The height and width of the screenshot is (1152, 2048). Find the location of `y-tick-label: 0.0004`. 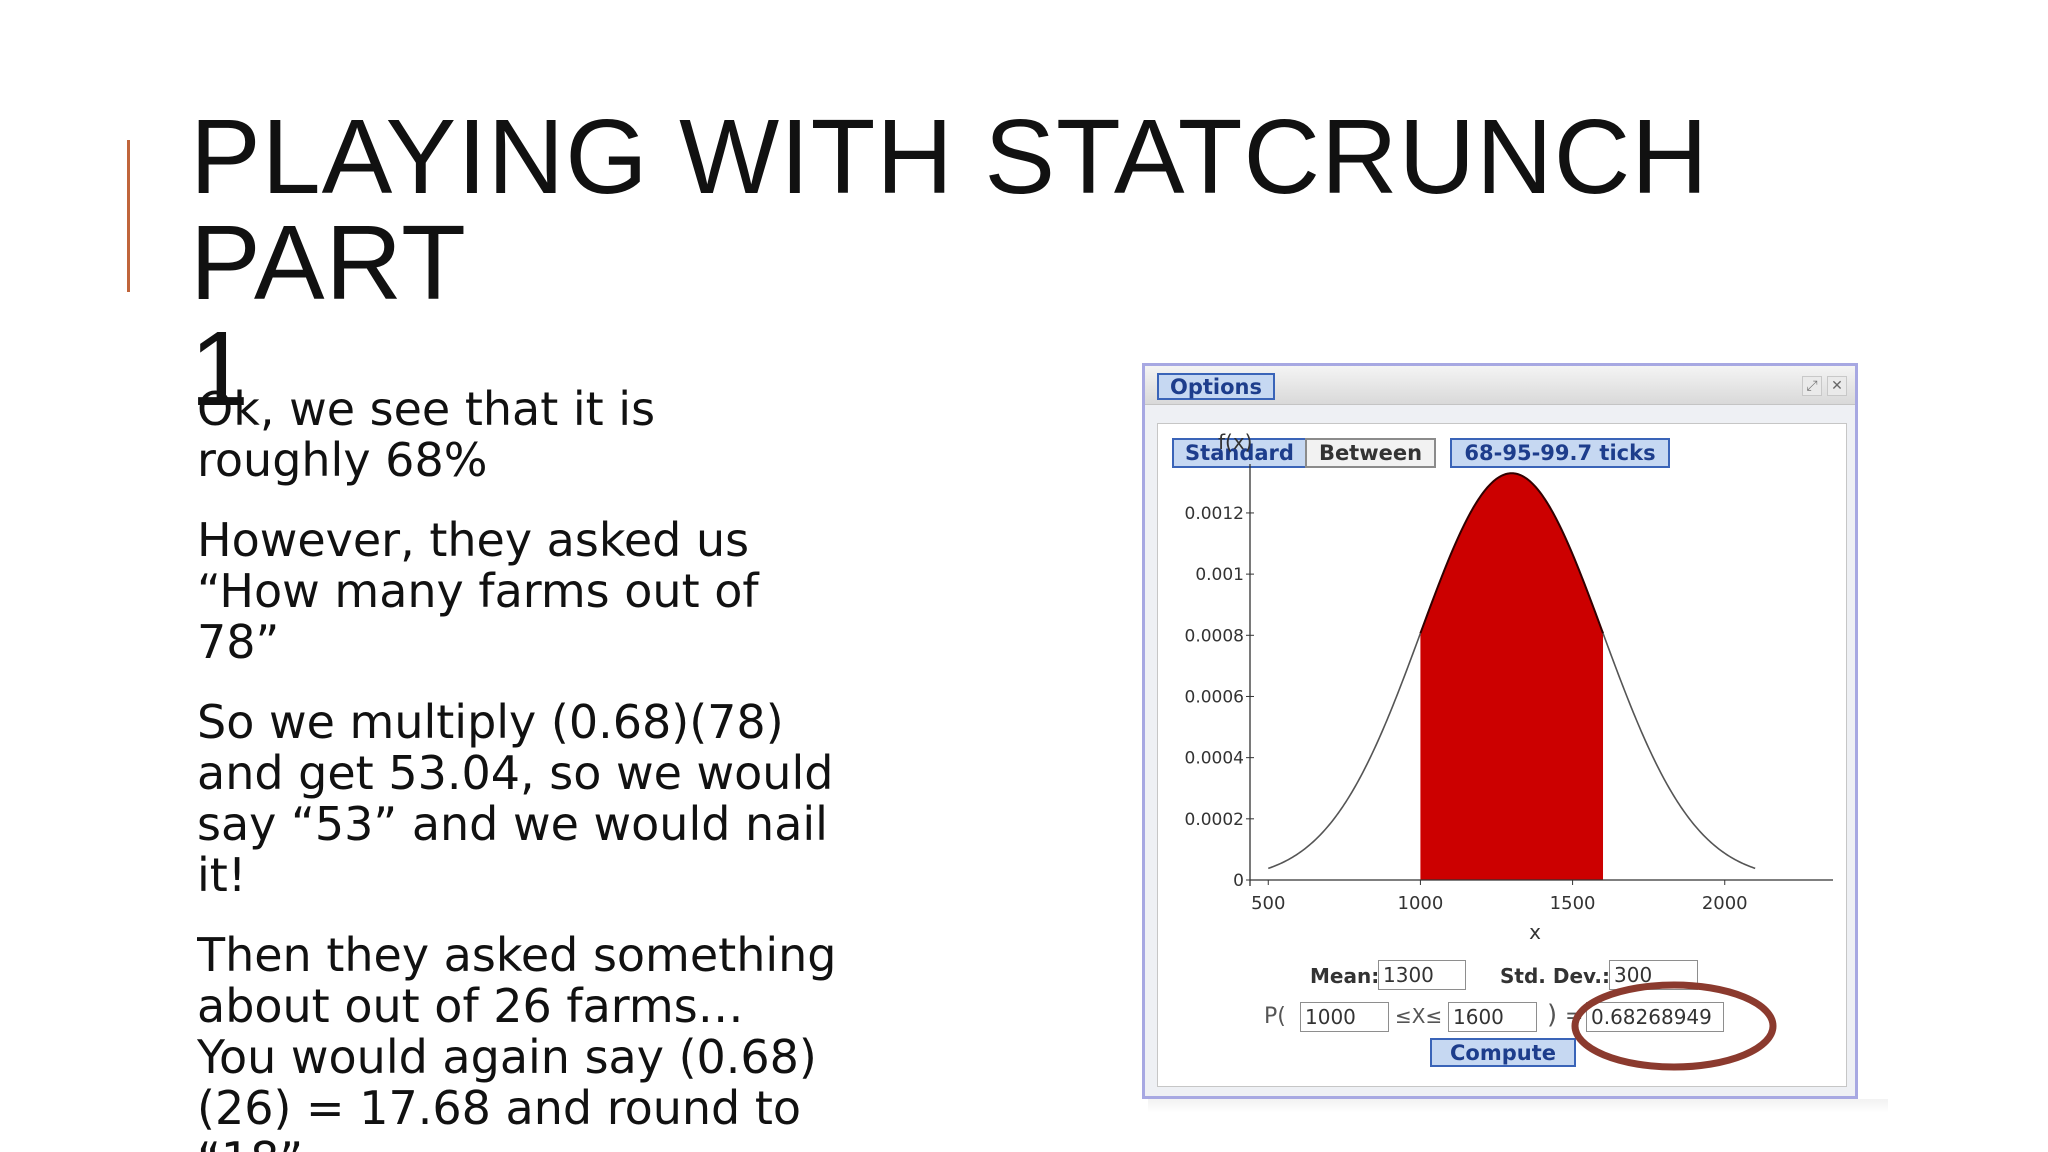

y-tick-label: 0.0004 is located at coordinates (1214, 759).